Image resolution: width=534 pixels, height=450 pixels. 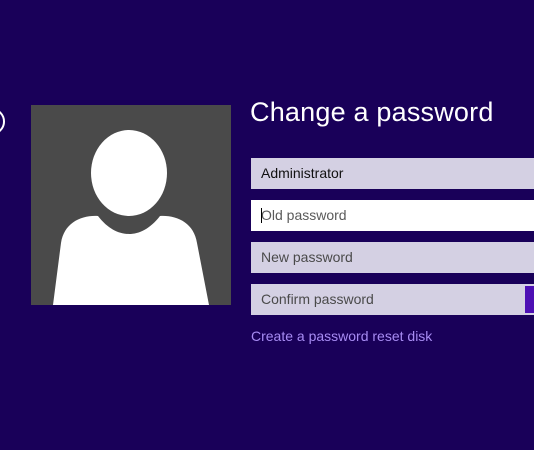 What do you see at coordinates (317, 299) in the screenshot?
I see `confirm-password-placeholder: Confirm password` at bounding box center [317, 299].